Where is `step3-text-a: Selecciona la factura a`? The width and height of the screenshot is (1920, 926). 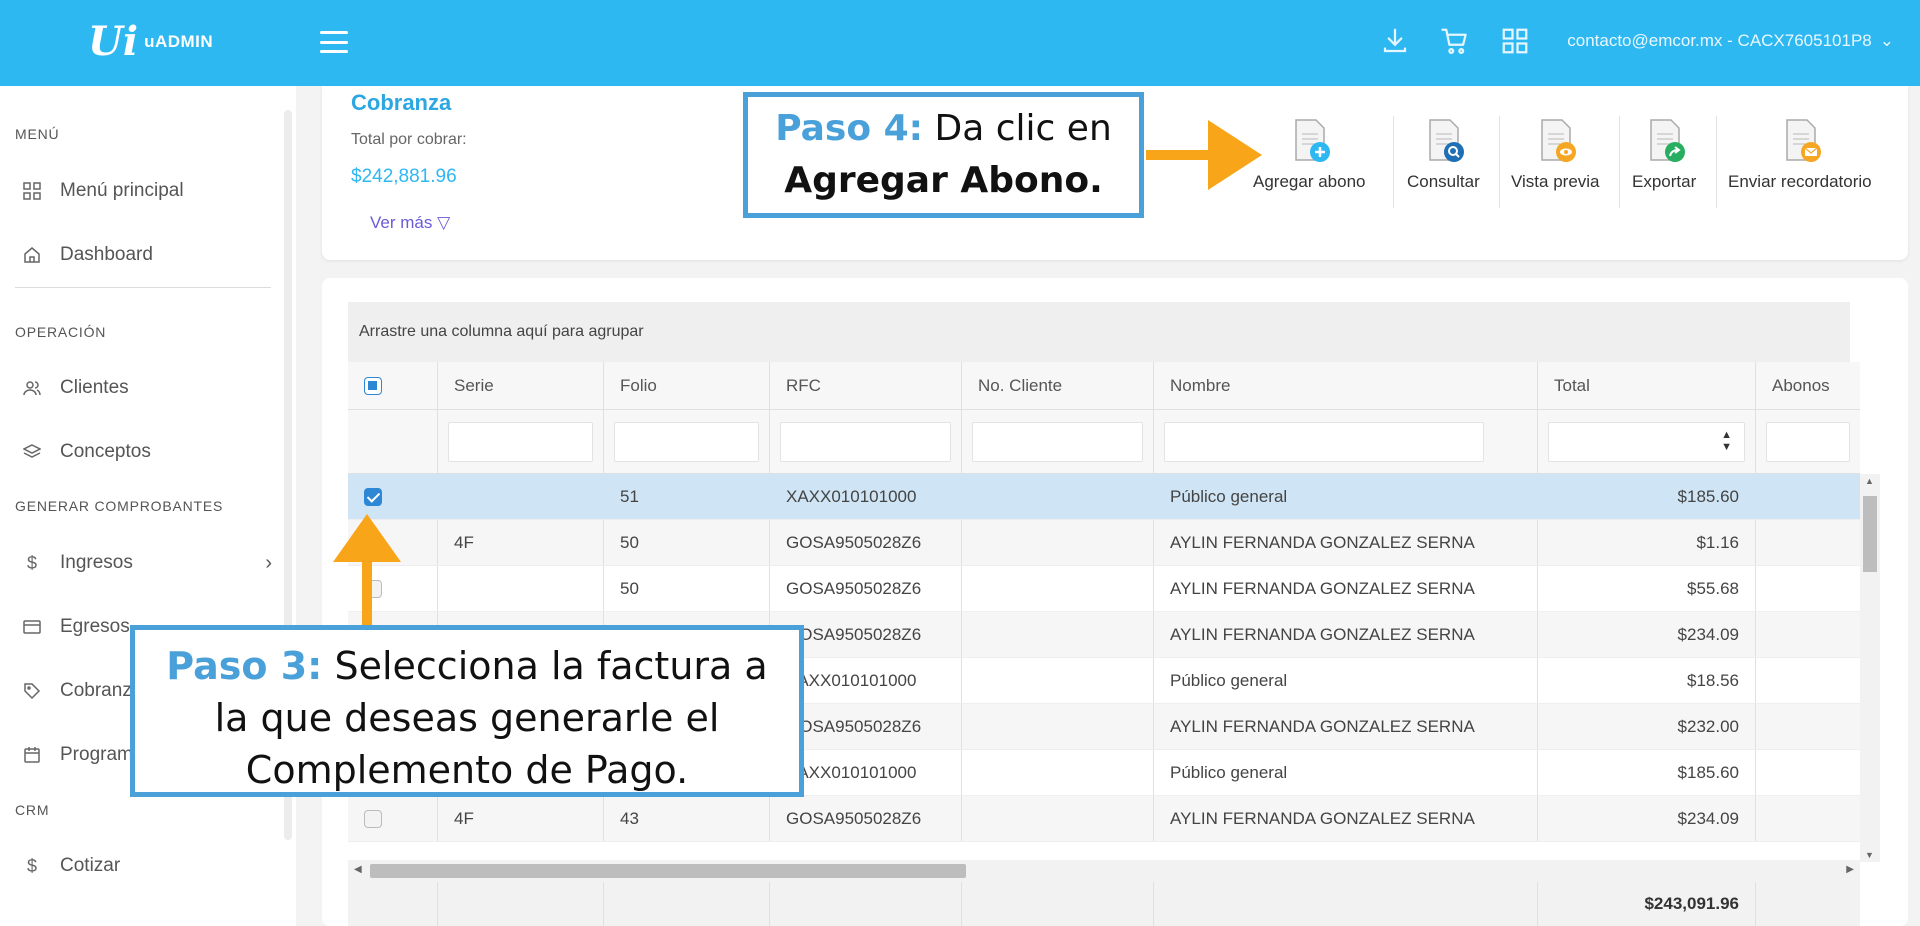 step3-text-a: Selecciona la factura a is located at coordinates (551, 666).